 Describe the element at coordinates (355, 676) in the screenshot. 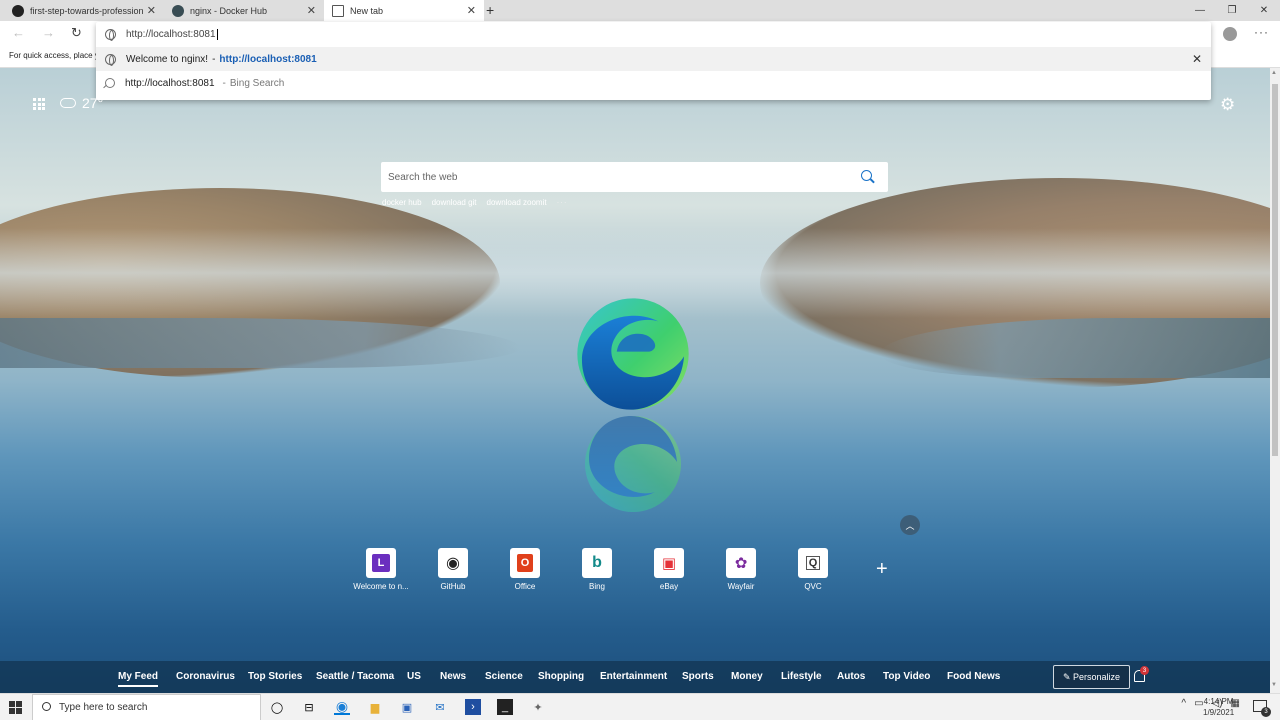

I see `feed-tab-seattle-tacoma: Seattle / Tacoma` at that location.